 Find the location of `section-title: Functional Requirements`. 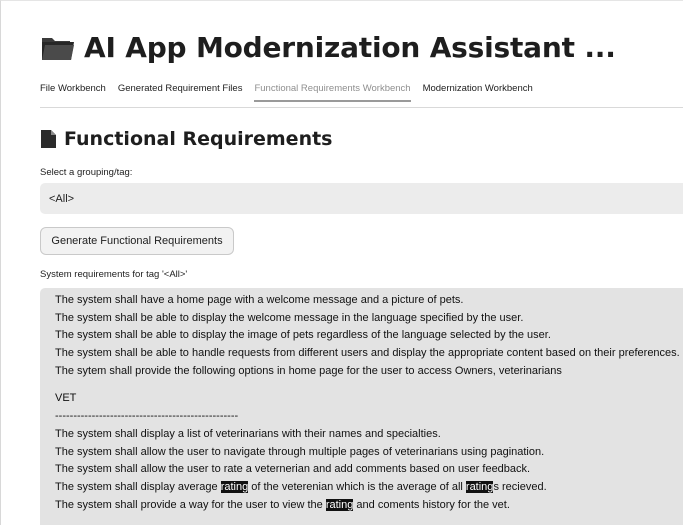

section-title: Functional Requirements is located at coordinates (198, 139).